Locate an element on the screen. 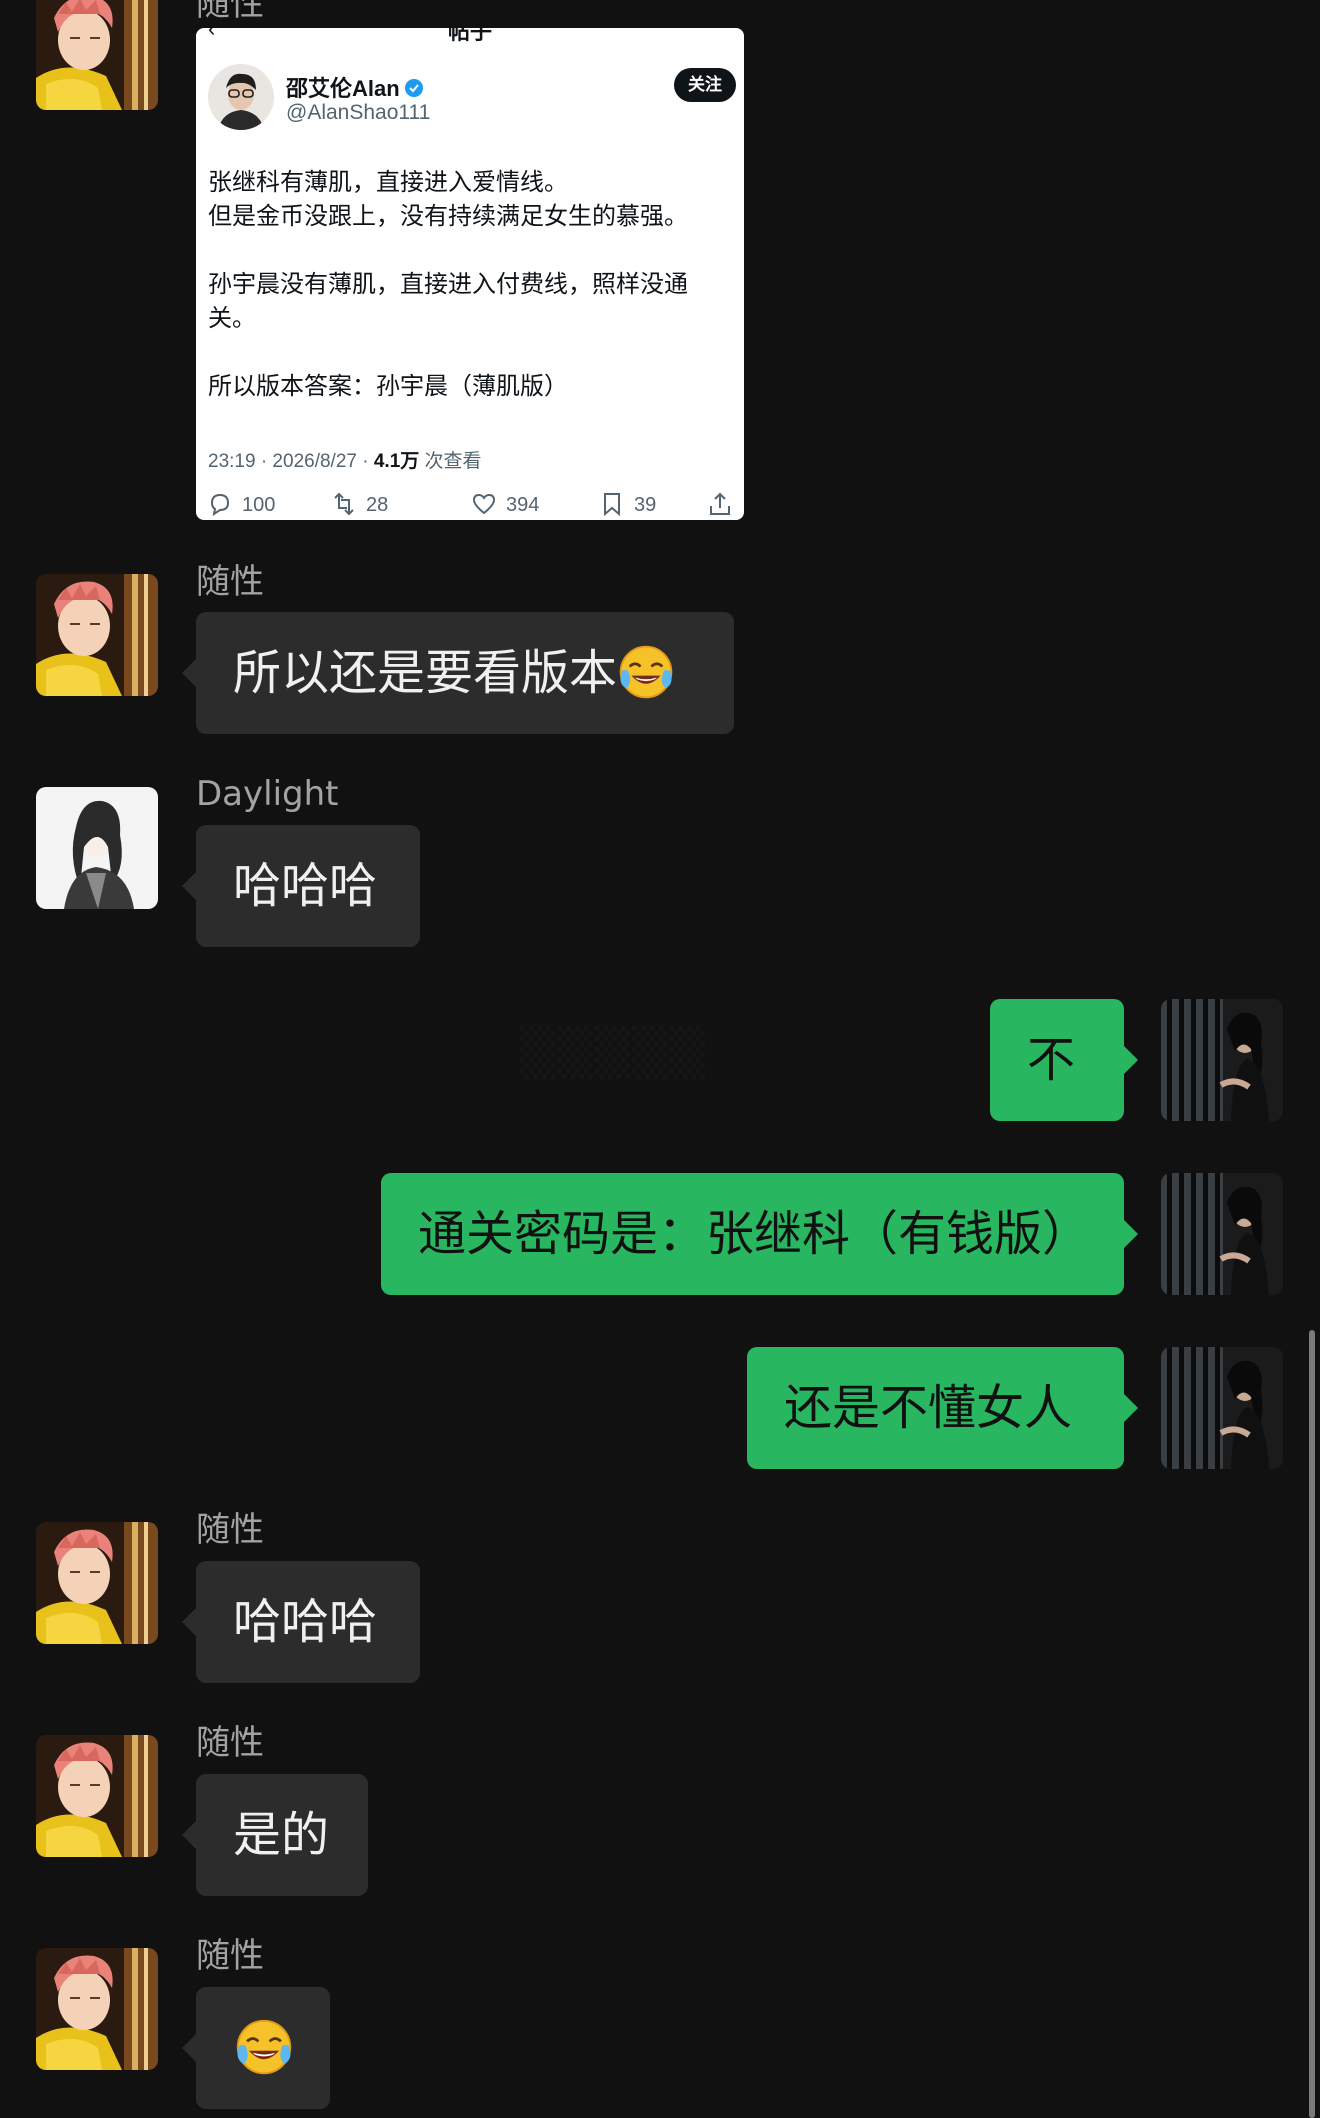 This screenshot has height=2118, width=1320. message-bubble: 所以还是要看版本 is located at coordinates (458, 673).